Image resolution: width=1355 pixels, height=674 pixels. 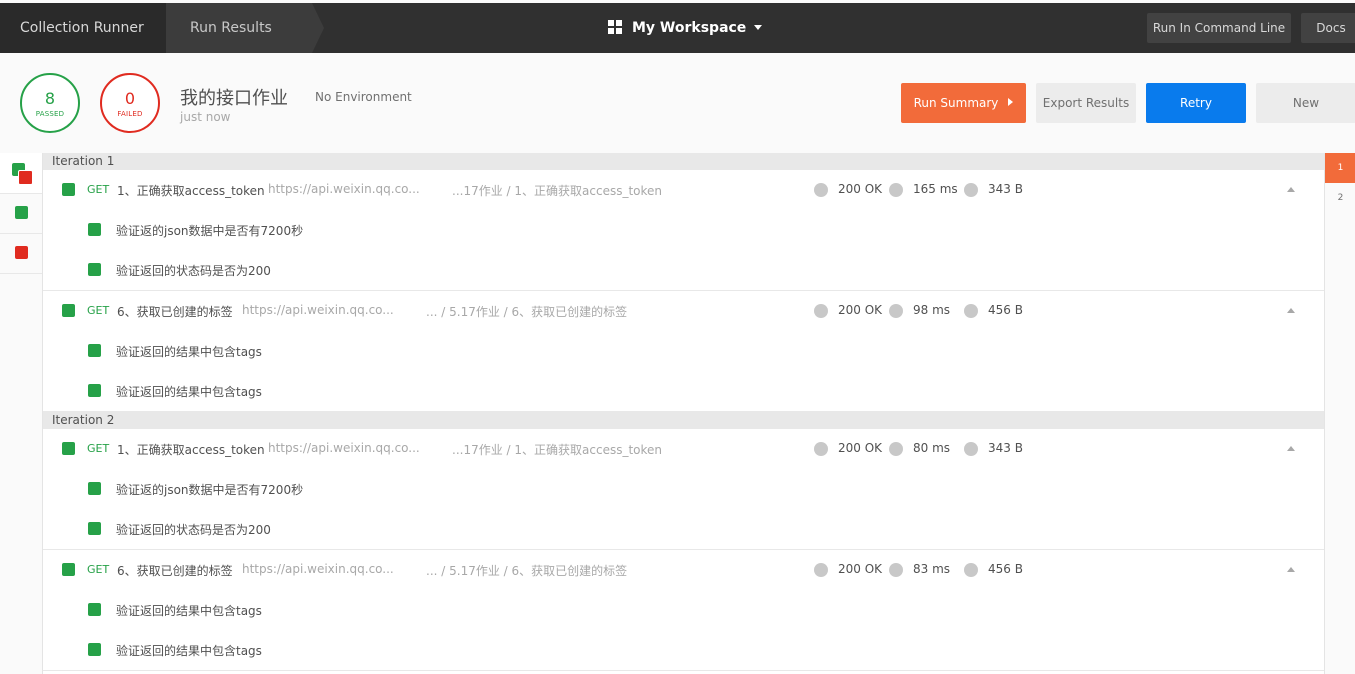 I want to click on failed-counter: 0 FAILED, so click(x=130, y=103).